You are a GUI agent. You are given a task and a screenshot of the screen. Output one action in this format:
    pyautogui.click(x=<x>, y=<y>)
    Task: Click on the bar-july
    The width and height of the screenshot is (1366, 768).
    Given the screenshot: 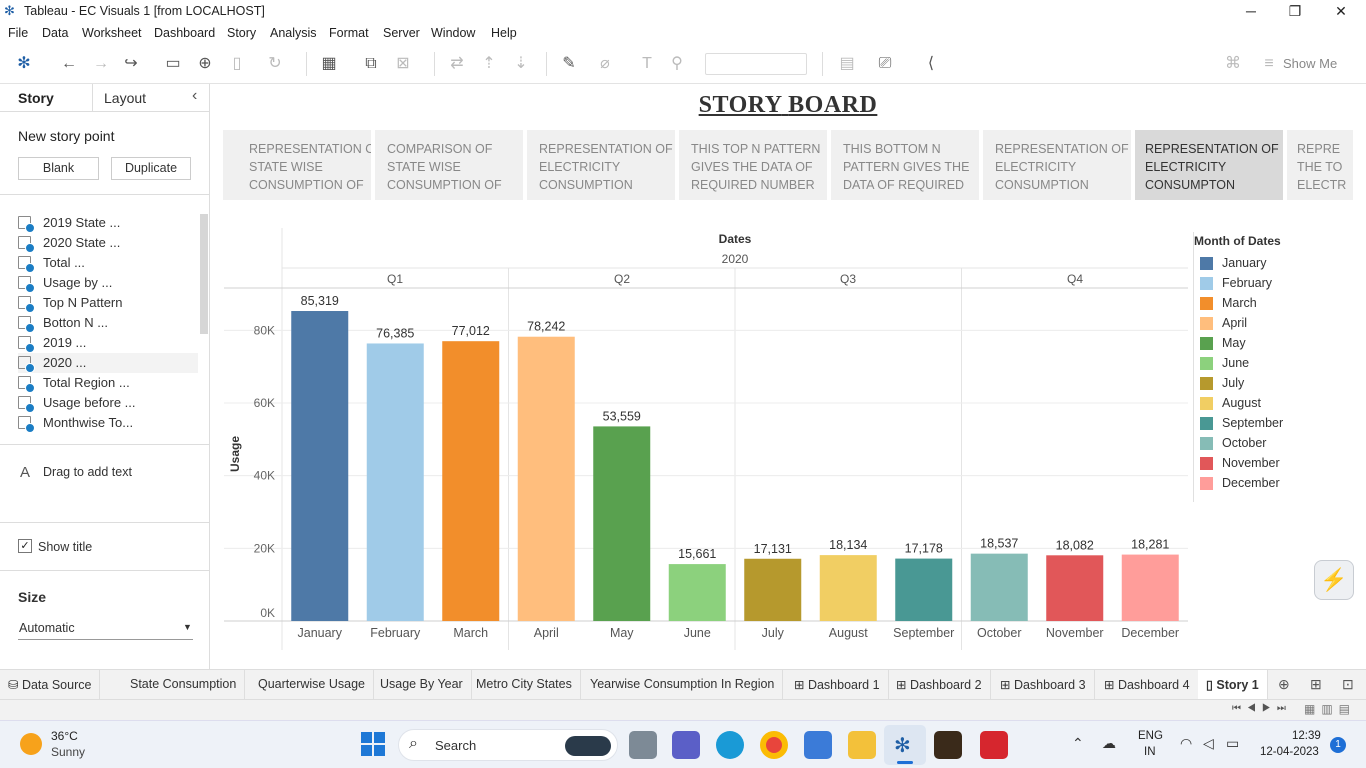 What is the action you would take?
    pyautogui.click(x=773, y=589)
    